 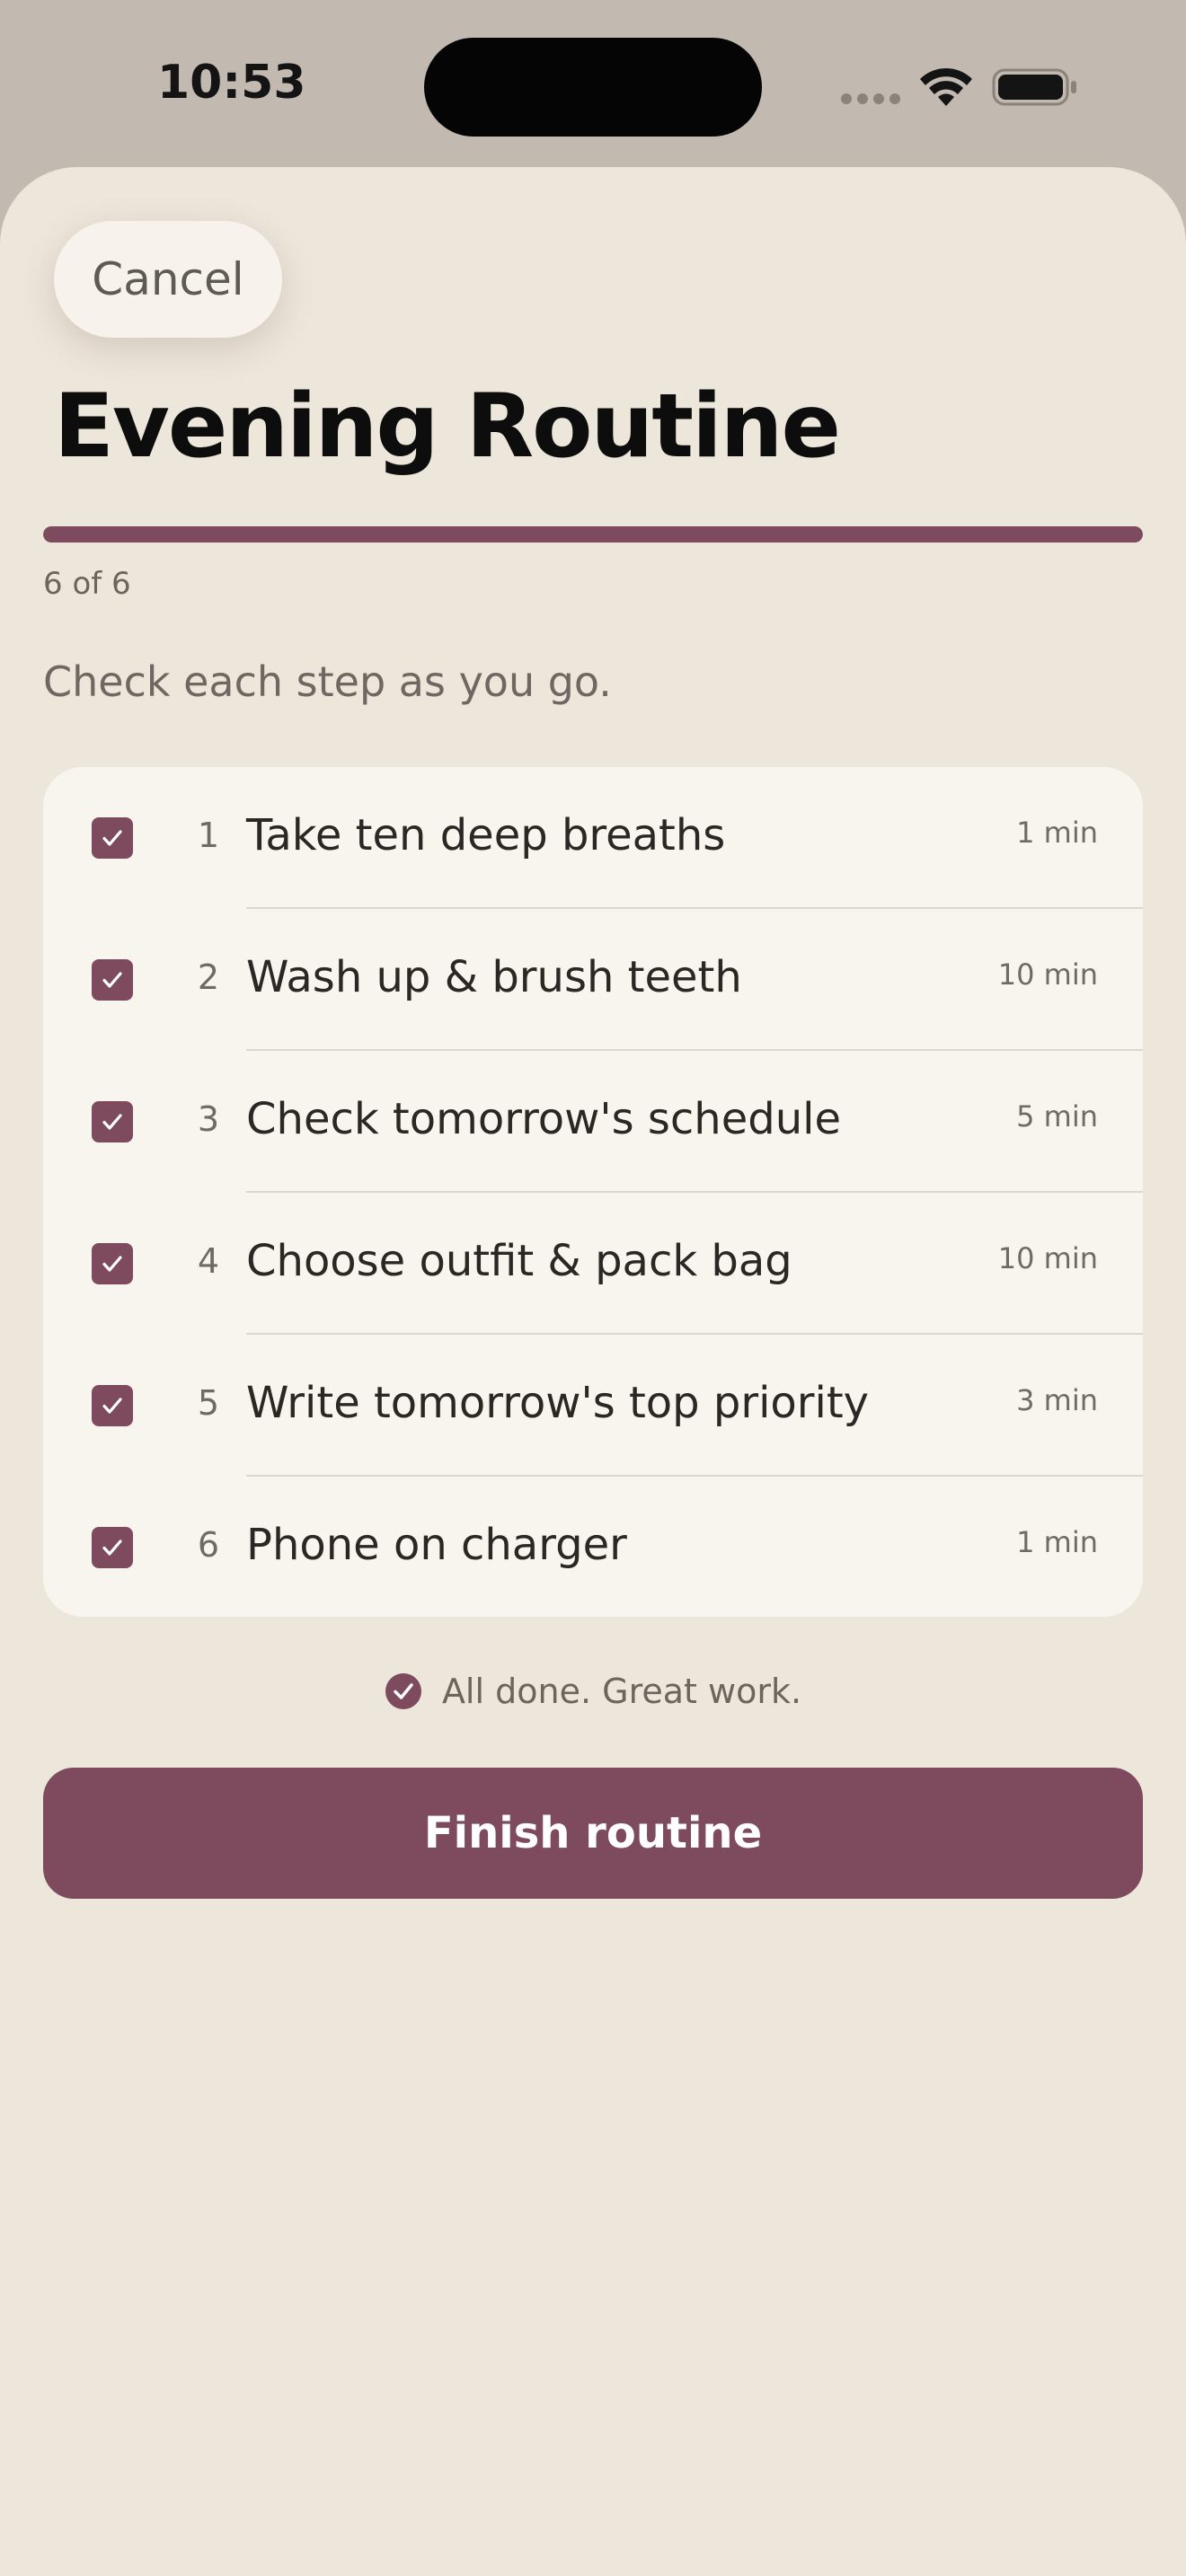 I want to click on step-duration: 5 min, so click(x=1057, y=1116).